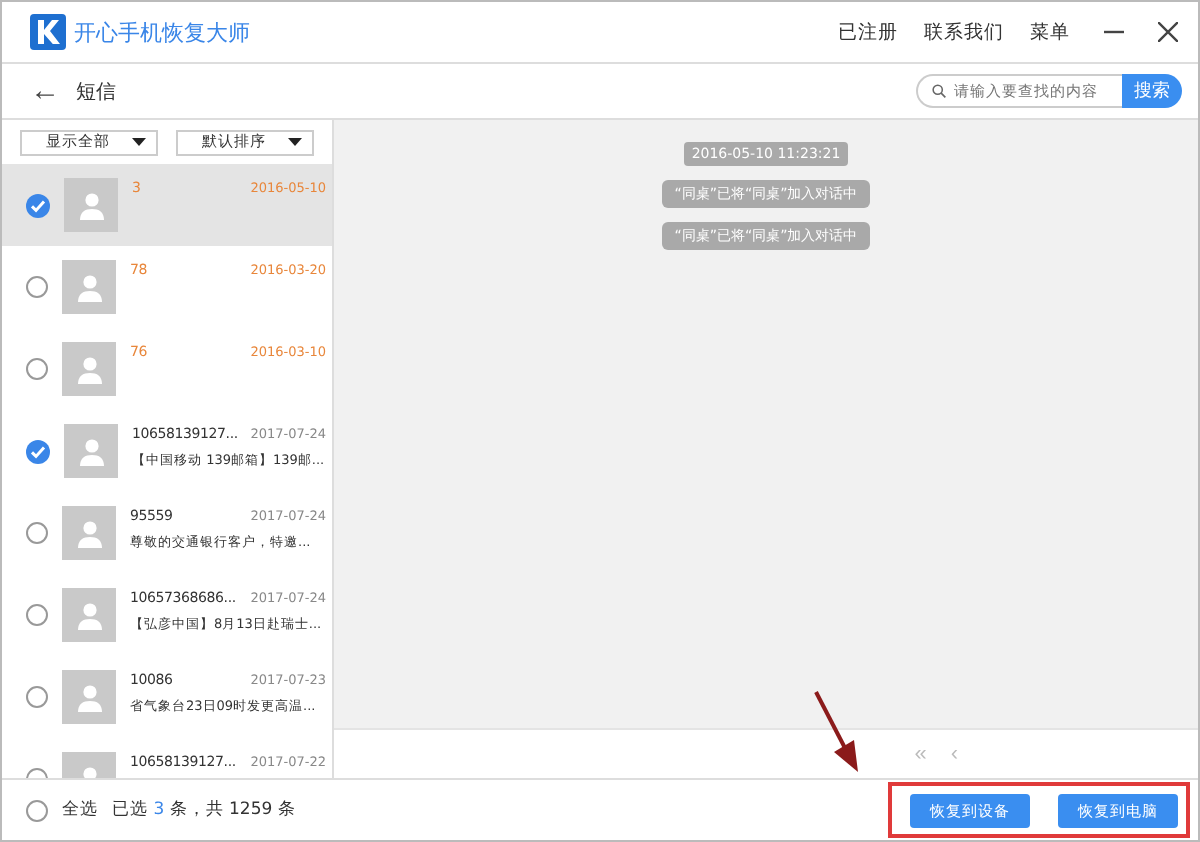  I want to click on select-all-checkbox, so click(37, 810).